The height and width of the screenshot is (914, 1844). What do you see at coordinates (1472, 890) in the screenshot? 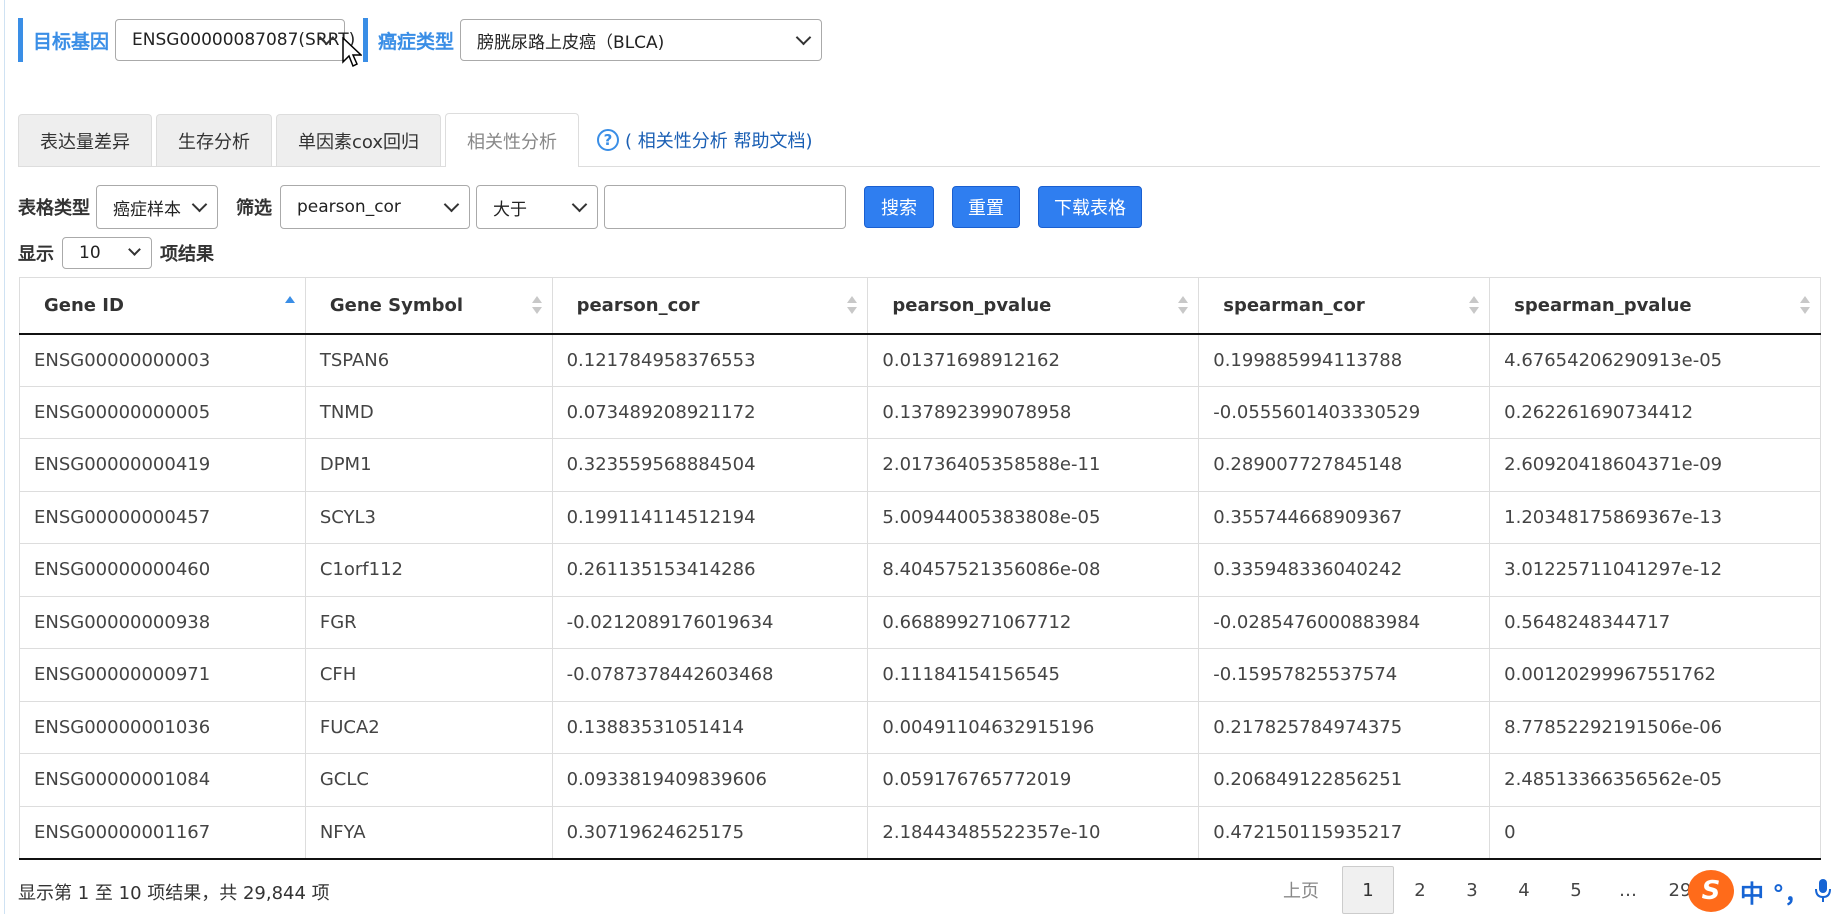
I see `page-button: 3` at bounding box center [1472, 890].